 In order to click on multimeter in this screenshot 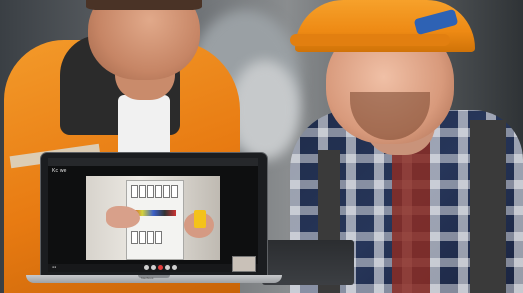, I will do `click(200, 219)`.